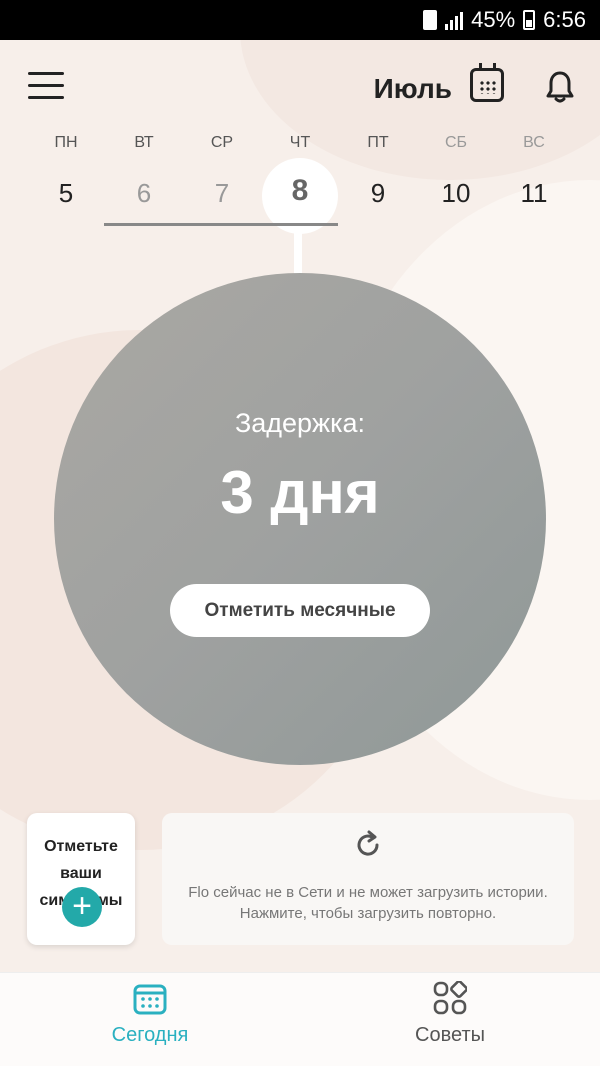  What do you see at coordinates (221, 224) in the screenshot?
I see `period-range-underline` at bounding box center [221, 224].